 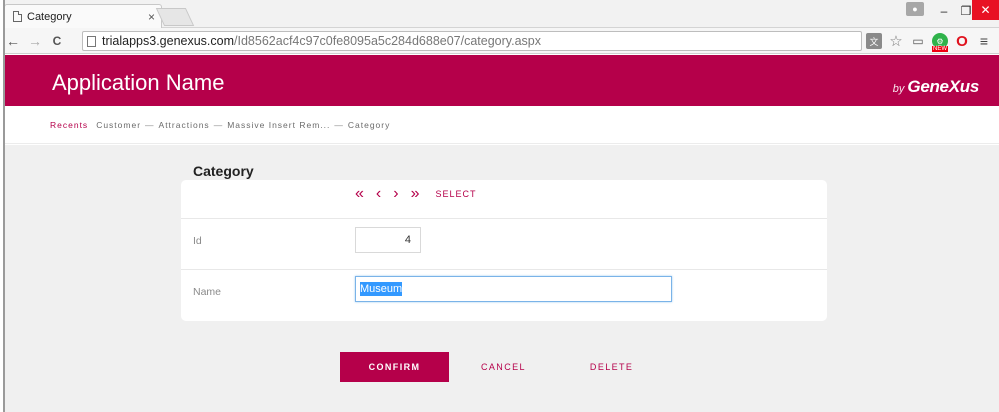 What do you see at coordinates (394, 367) in the screenshot?
I see `confirm-button: CONFIRM` at bounding box center [394, 367].